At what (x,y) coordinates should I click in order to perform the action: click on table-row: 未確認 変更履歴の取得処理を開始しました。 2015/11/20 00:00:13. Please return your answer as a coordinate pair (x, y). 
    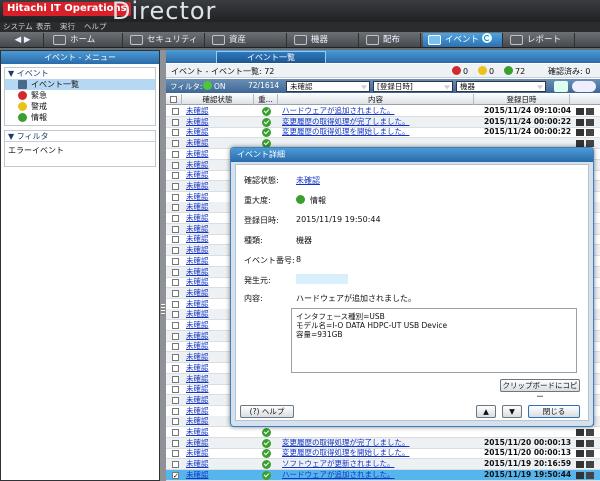
    Looking at the image, I should click on (383, 454).